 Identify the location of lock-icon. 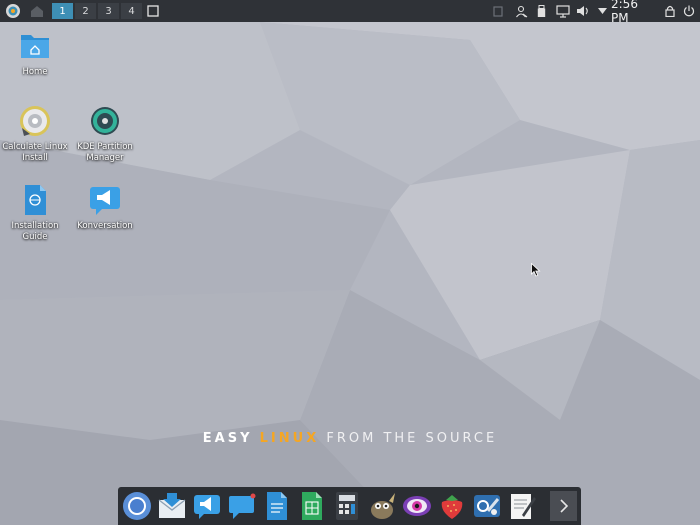
(670, 11).